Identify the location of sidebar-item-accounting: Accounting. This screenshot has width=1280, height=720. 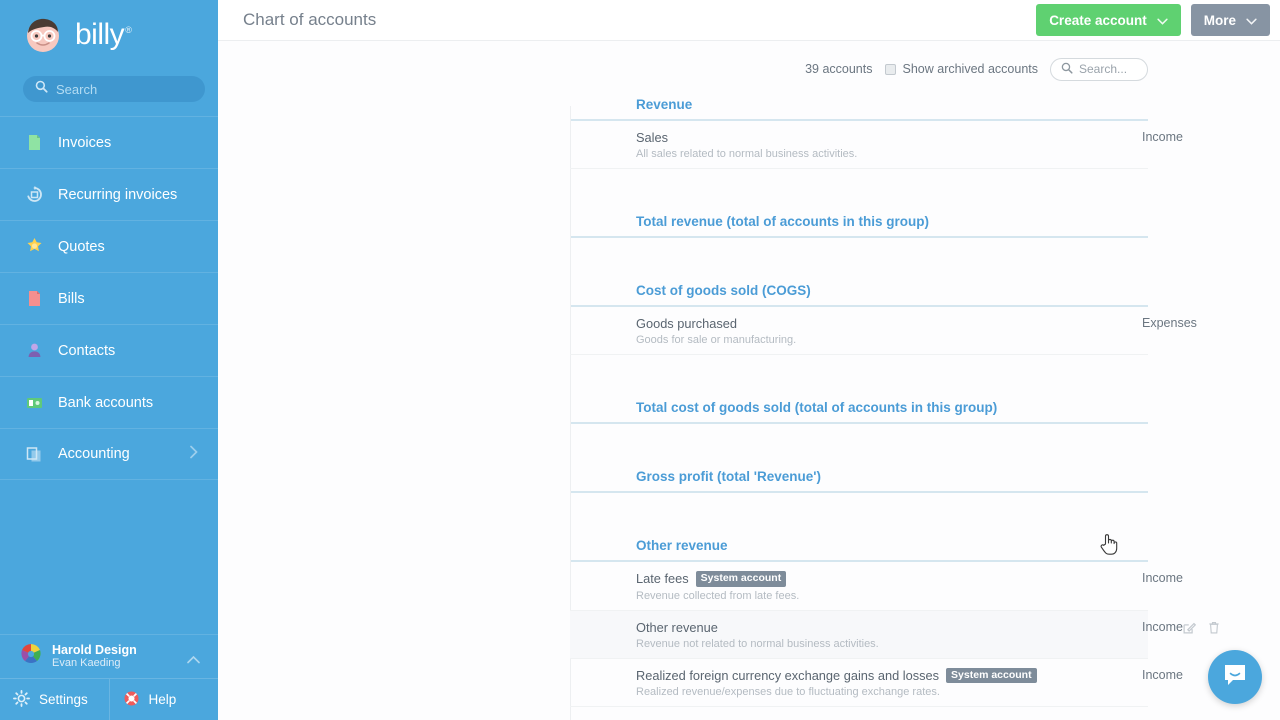
(109, 454).